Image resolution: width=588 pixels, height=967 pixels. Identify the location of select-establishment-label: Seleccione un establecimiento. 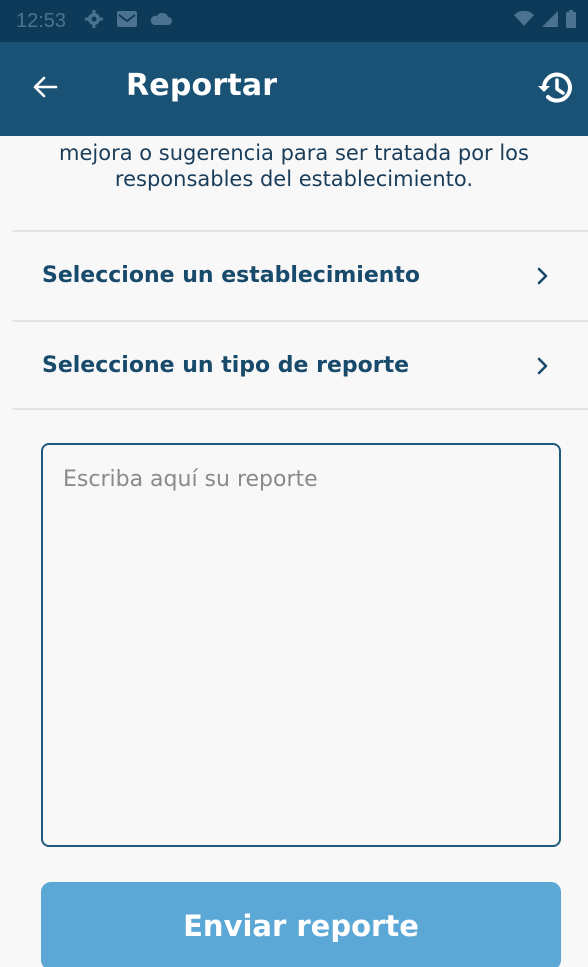
(231, 275).